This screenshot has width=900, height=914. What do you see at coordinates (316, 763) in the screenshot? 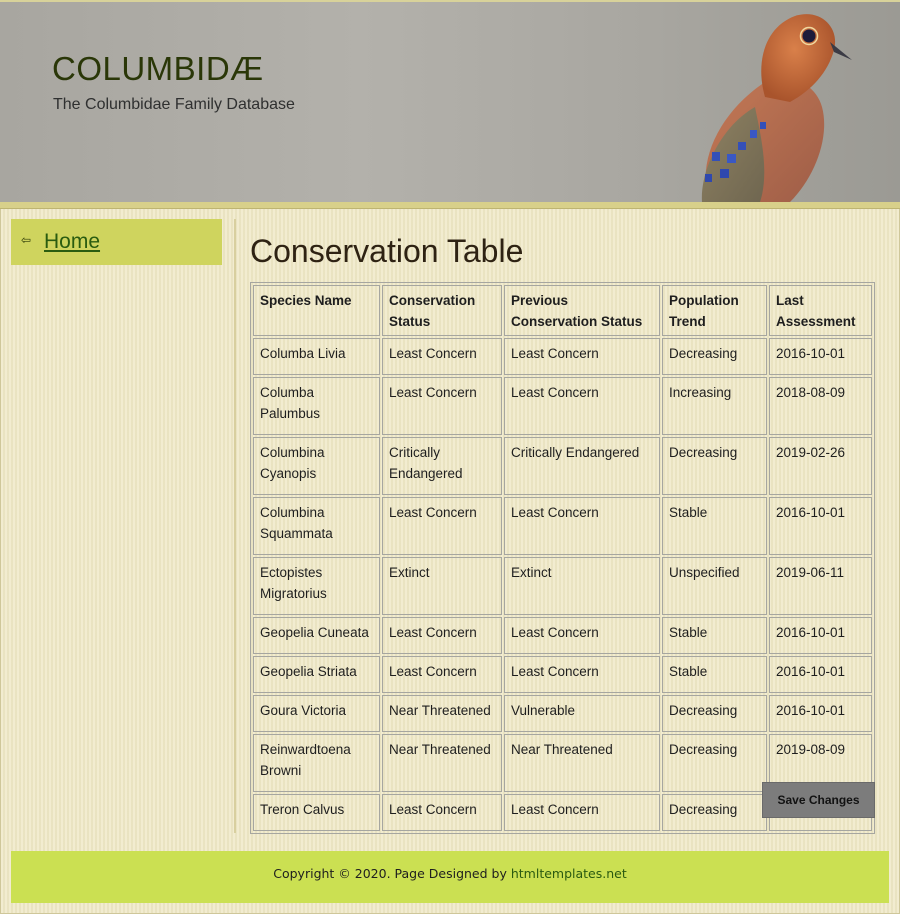
I see `table-cell: Reinwardtoena Browni` at bounding box center [316, 763].